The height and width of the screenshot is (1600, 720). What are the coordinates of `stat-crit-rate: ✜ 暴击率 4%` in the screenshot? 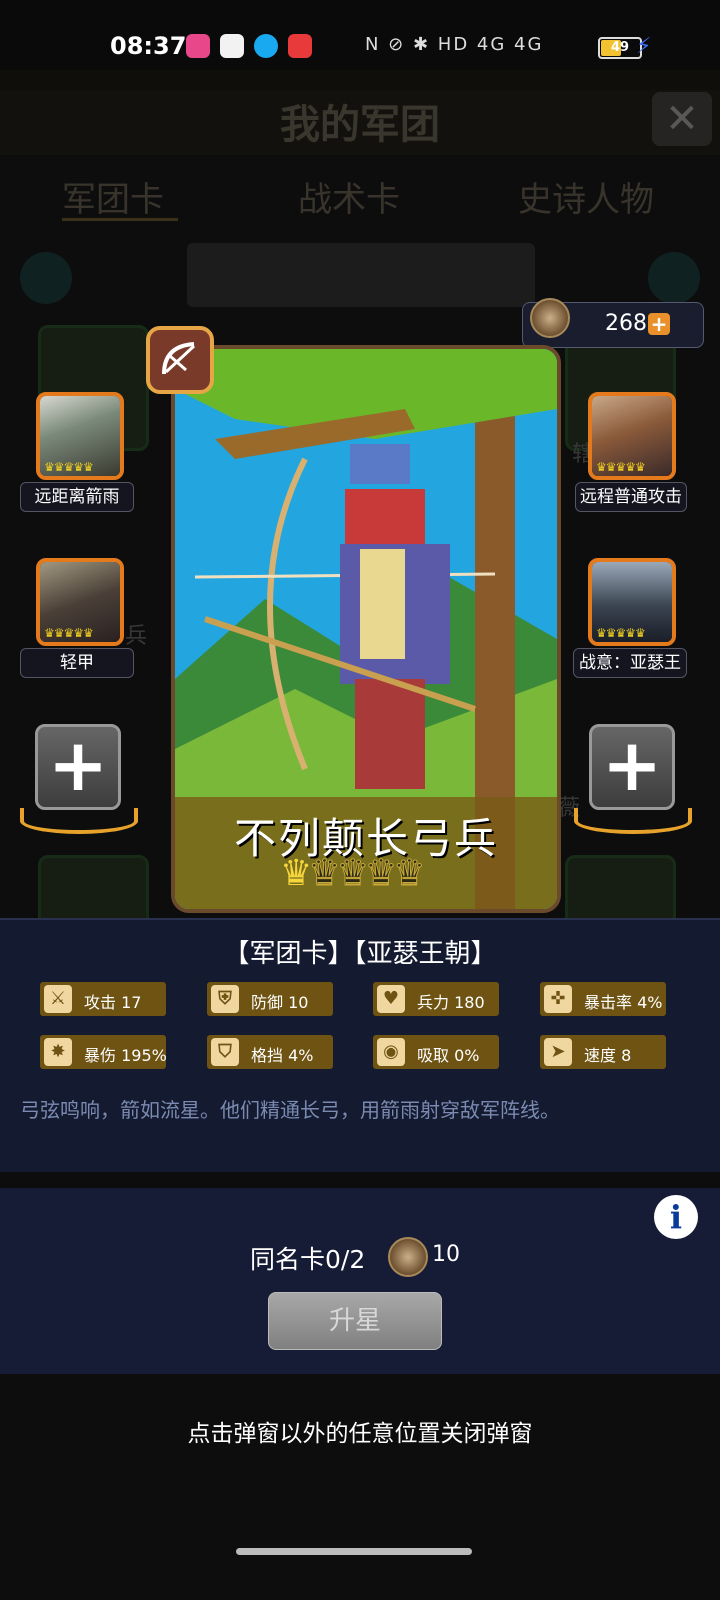 It's located at (603, 999).